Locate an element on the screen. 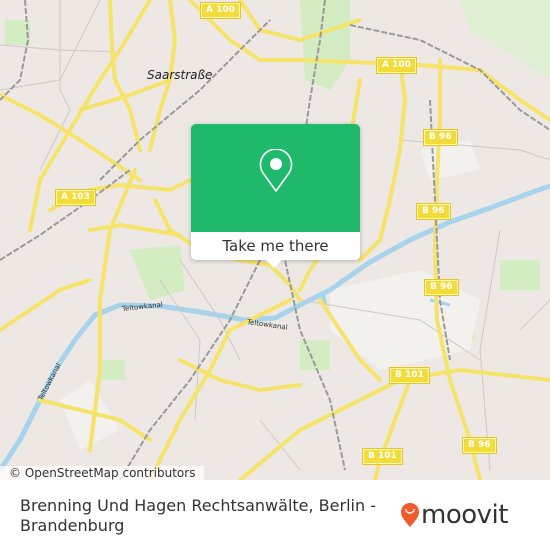  moovit-logo: moovit is located at coordinates (454, 515).